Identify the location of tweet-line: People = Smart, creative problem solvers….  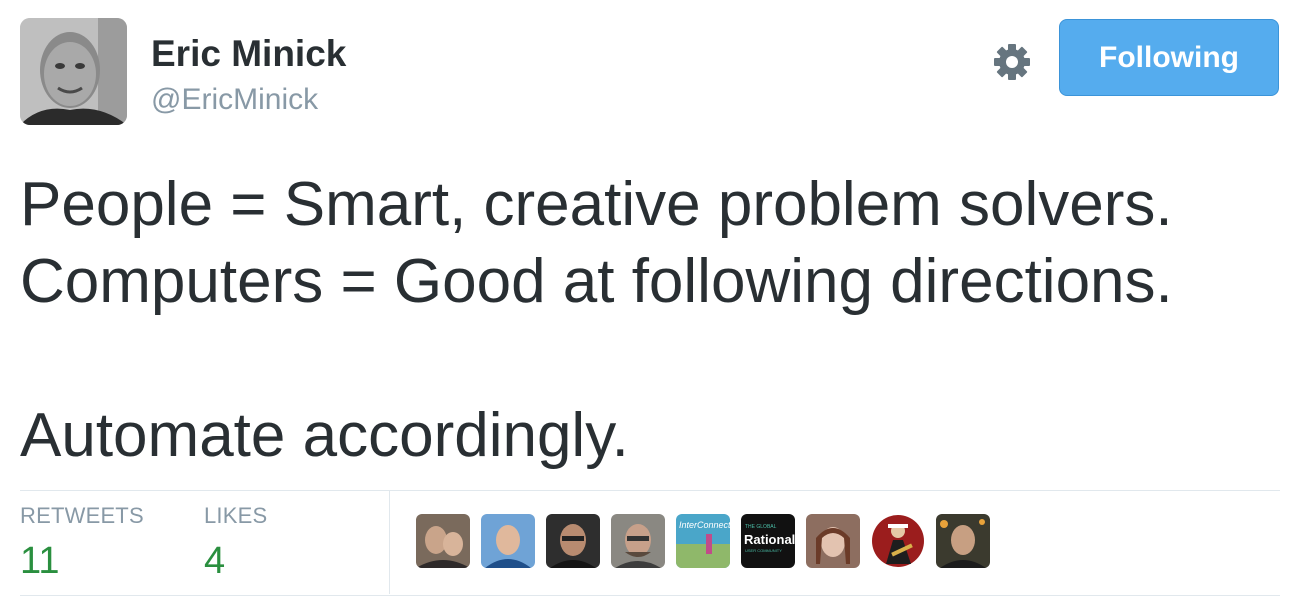
(596, 204).